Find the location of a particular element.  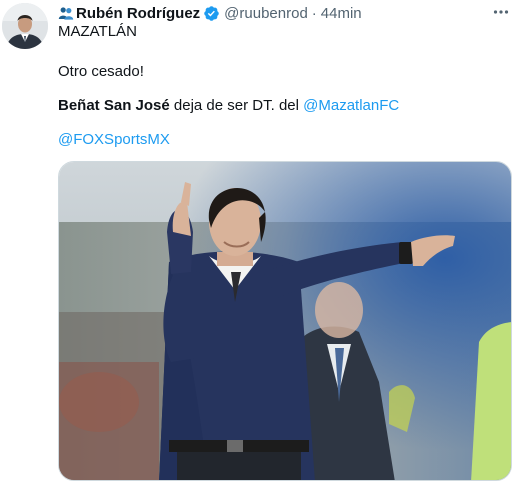

avatar-image is located at coordinates (25, 26).